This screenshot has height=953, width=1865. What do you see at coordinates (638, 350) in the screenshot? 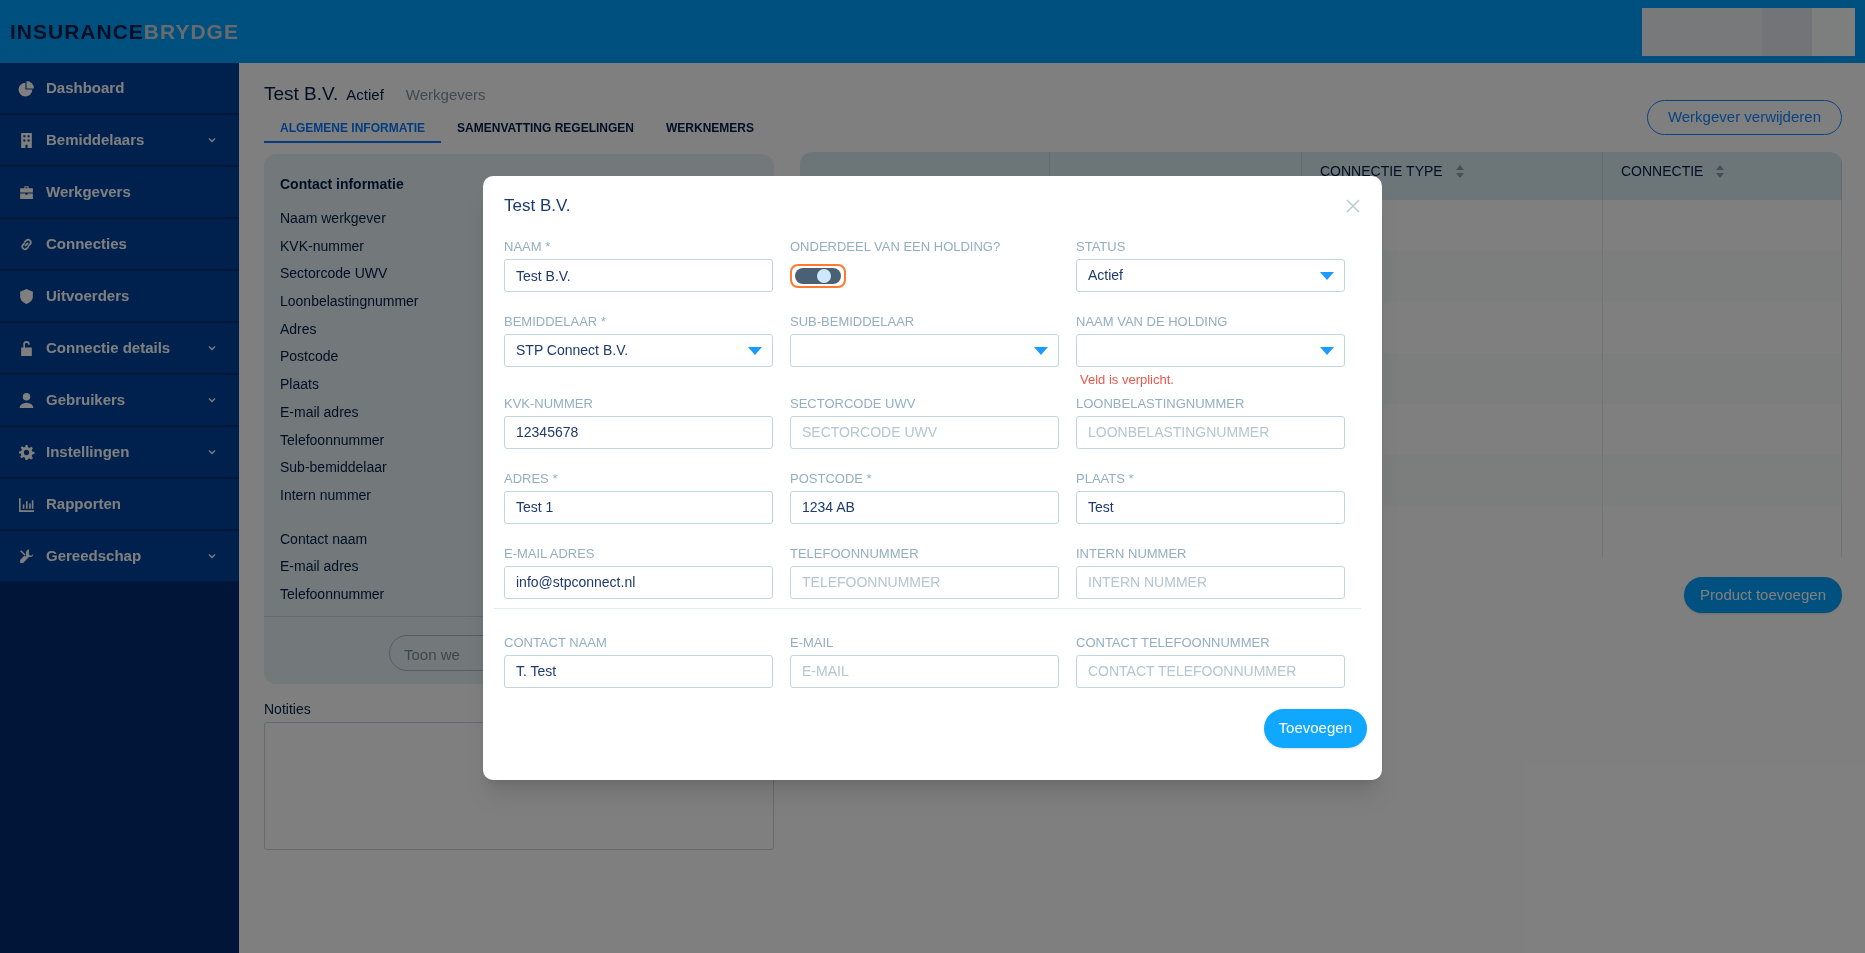
I see `dropdown-field: STP Connect B.V.` at bounding box center [638, 350].